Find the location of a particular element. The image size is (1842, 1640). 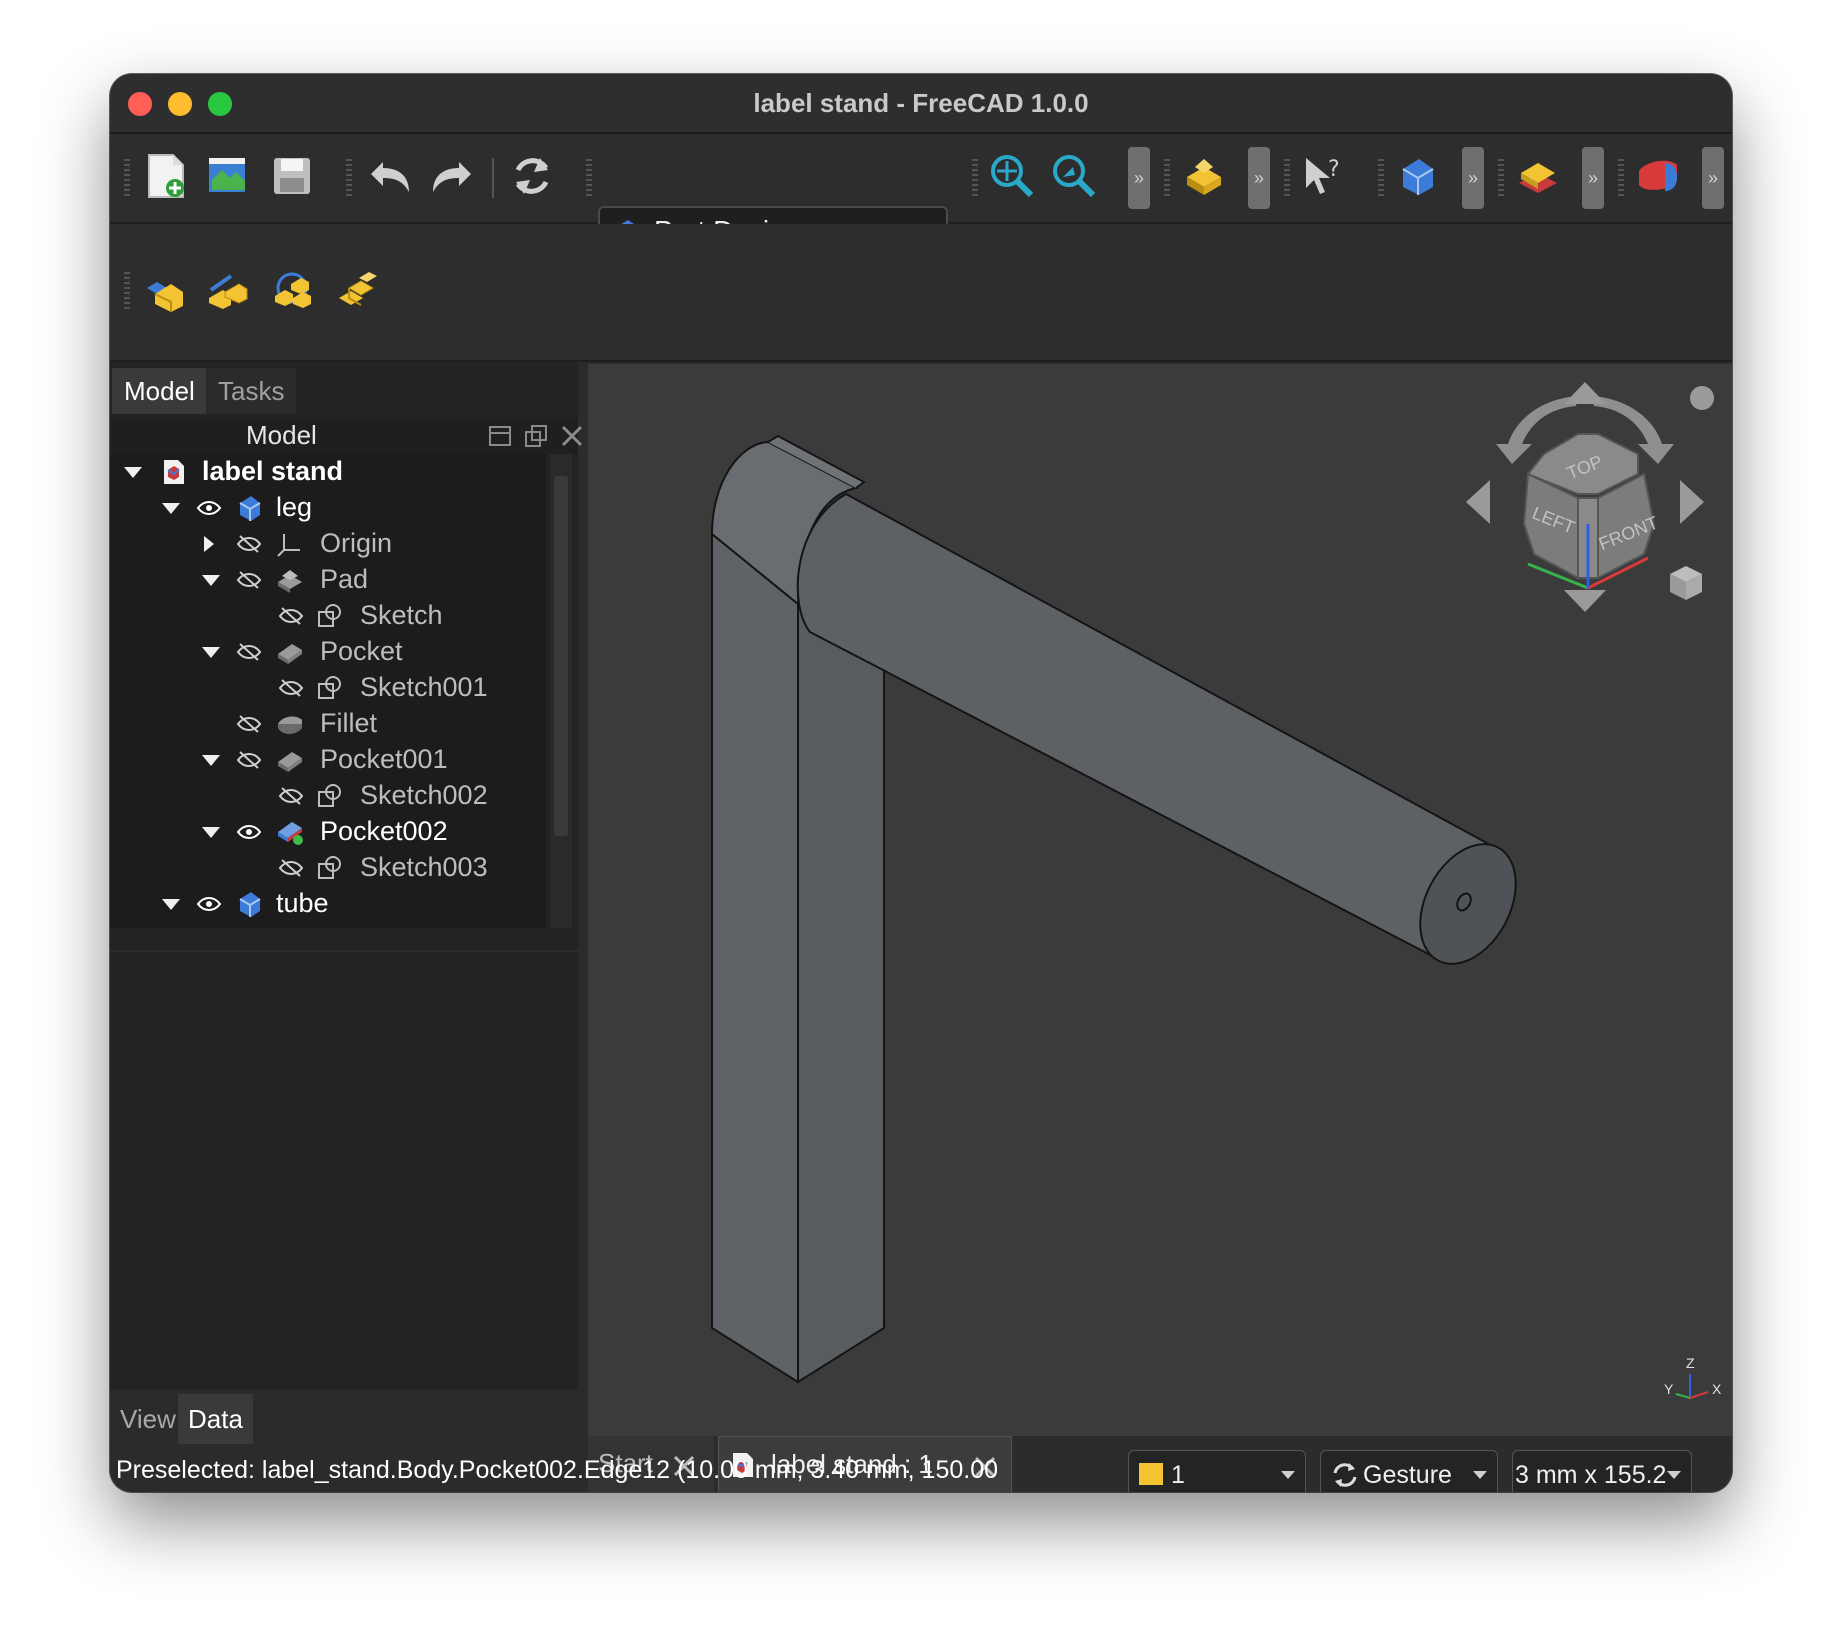

tree-item-fillet: Fillet is located at coordinates (328, 724).